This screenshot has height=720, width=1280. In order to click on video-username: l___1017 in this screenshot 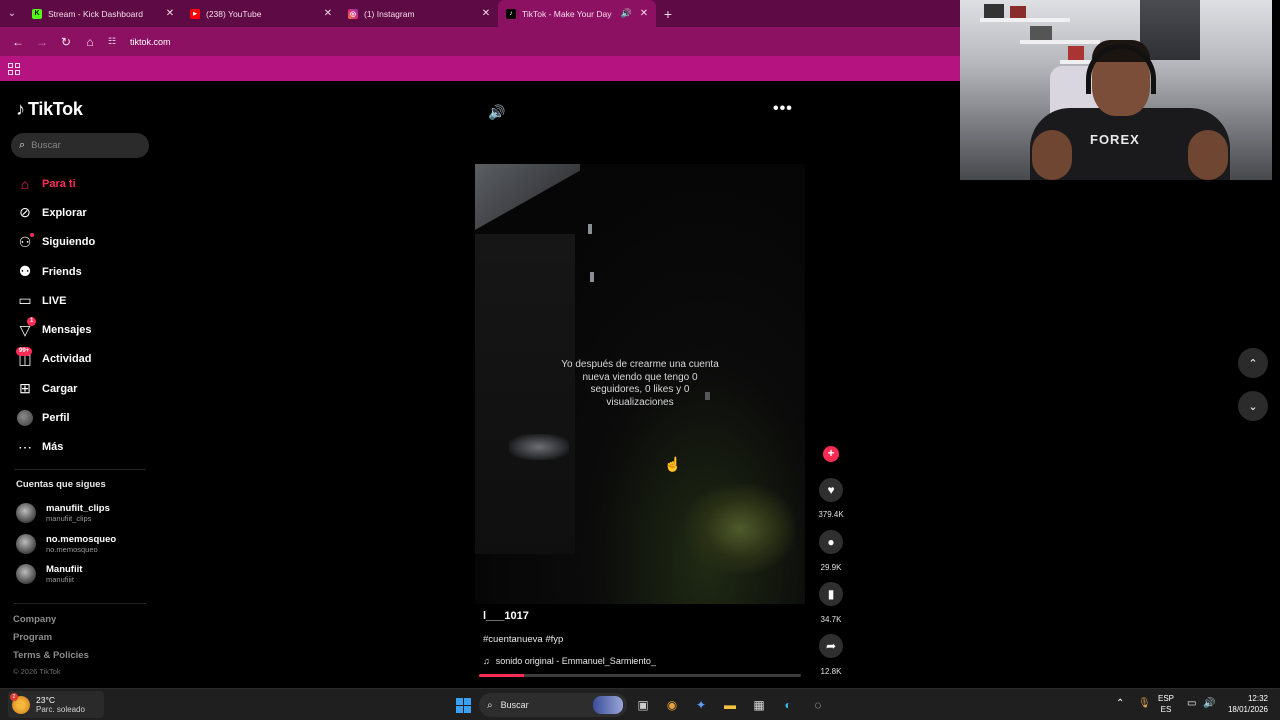, I will do `click(506, 616)`.